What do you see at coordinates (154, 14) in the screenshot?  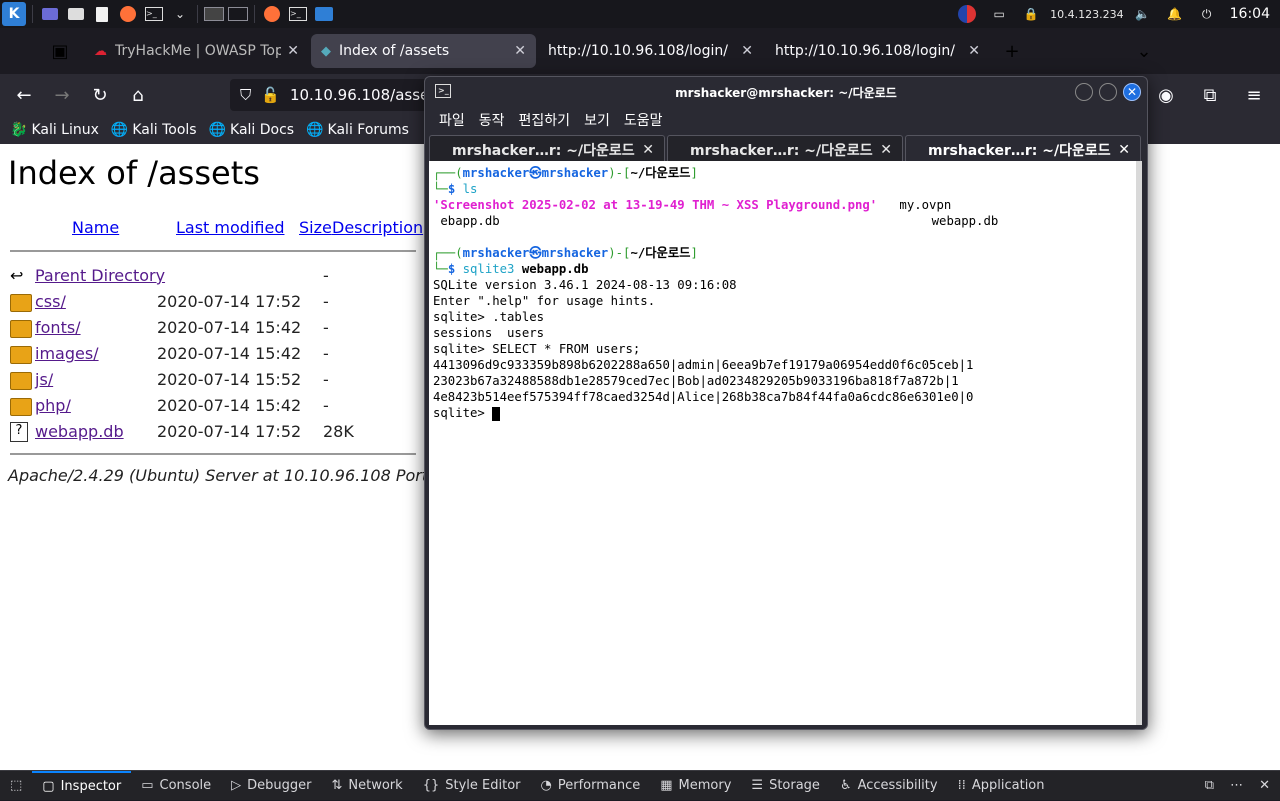 I see `terminal-icon: >_` at bounding box center [154, 14].